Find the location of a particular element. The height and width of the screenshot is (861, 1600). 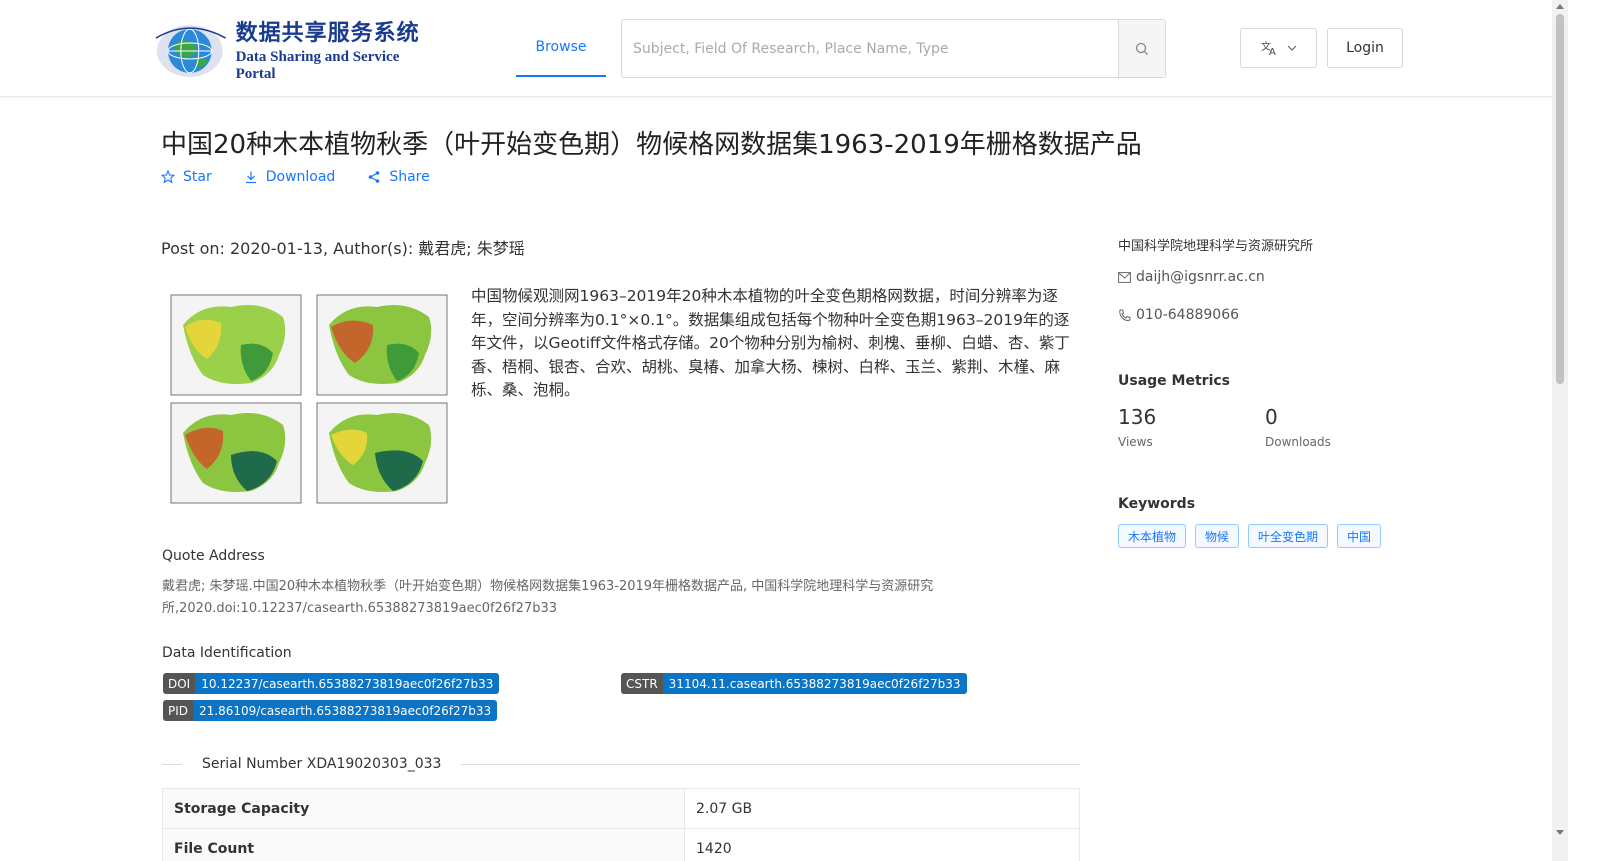

download-button: Download is located at coordinates (290, 177).